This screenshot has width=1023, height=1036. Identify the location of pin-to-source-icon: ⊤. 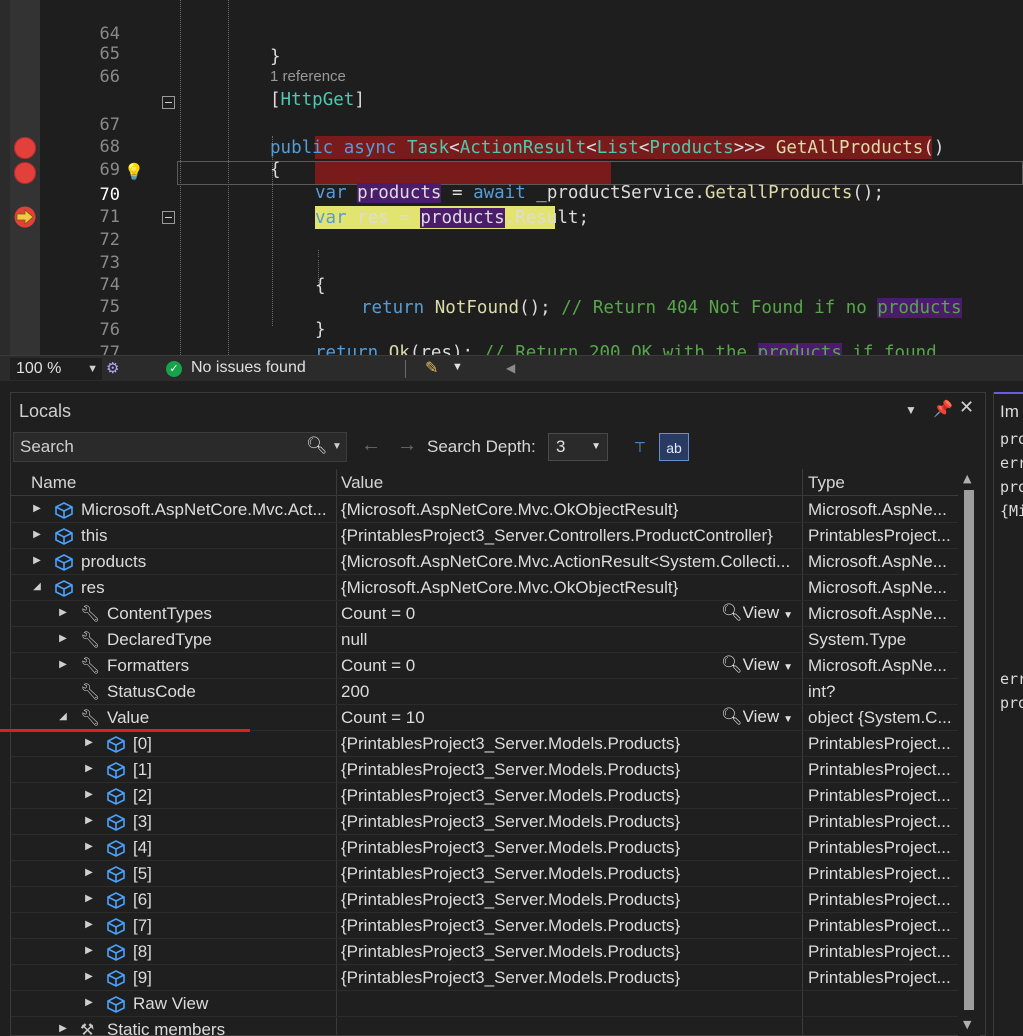
(640, 447).